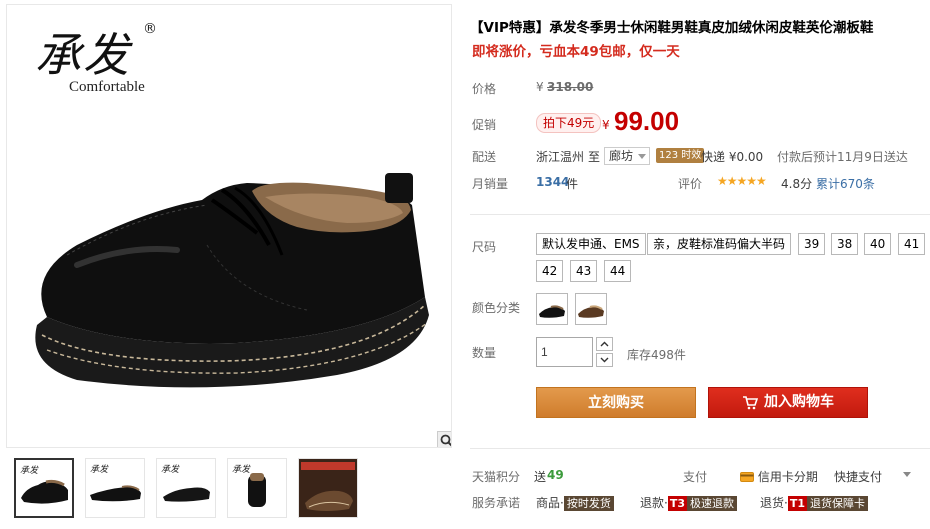 This screenshot has width=930, height=529. Describe the element at coordinates (845, 244) in the screenshot. I see `size-option: 38` at that location.